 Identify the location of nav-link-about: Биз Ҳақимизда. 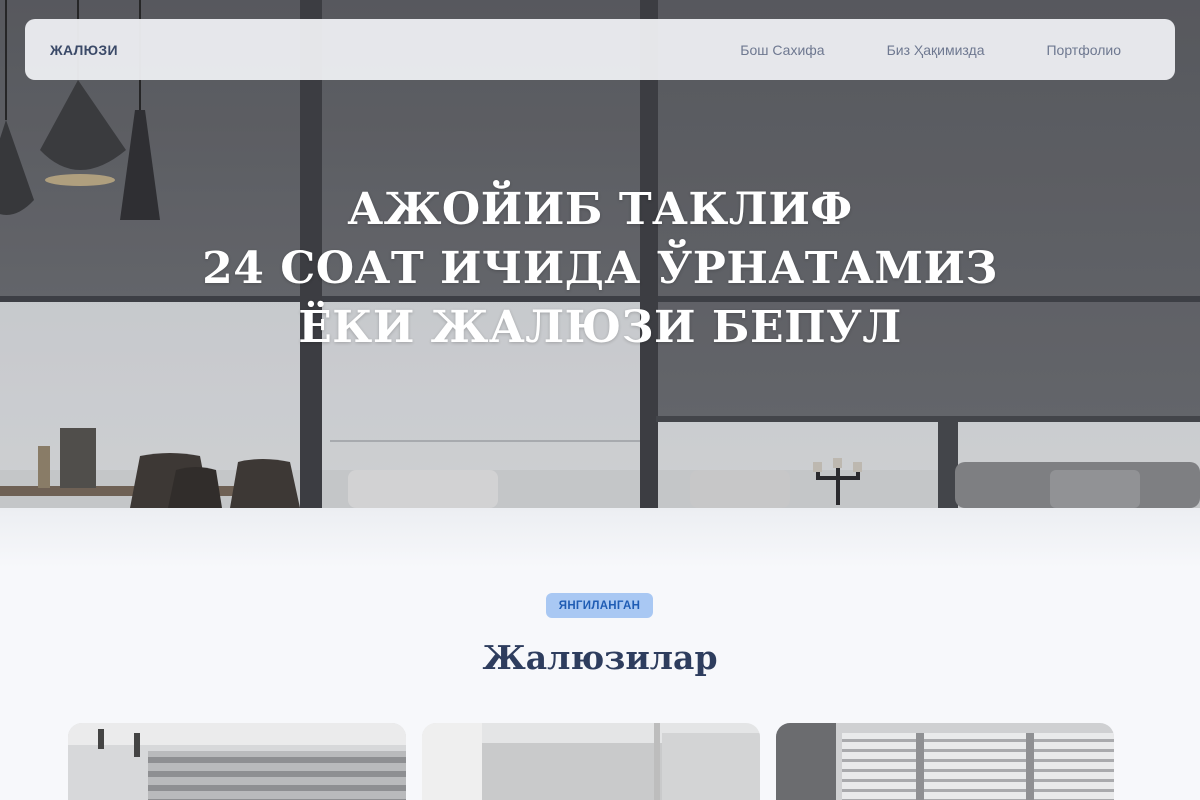
(936, 50).